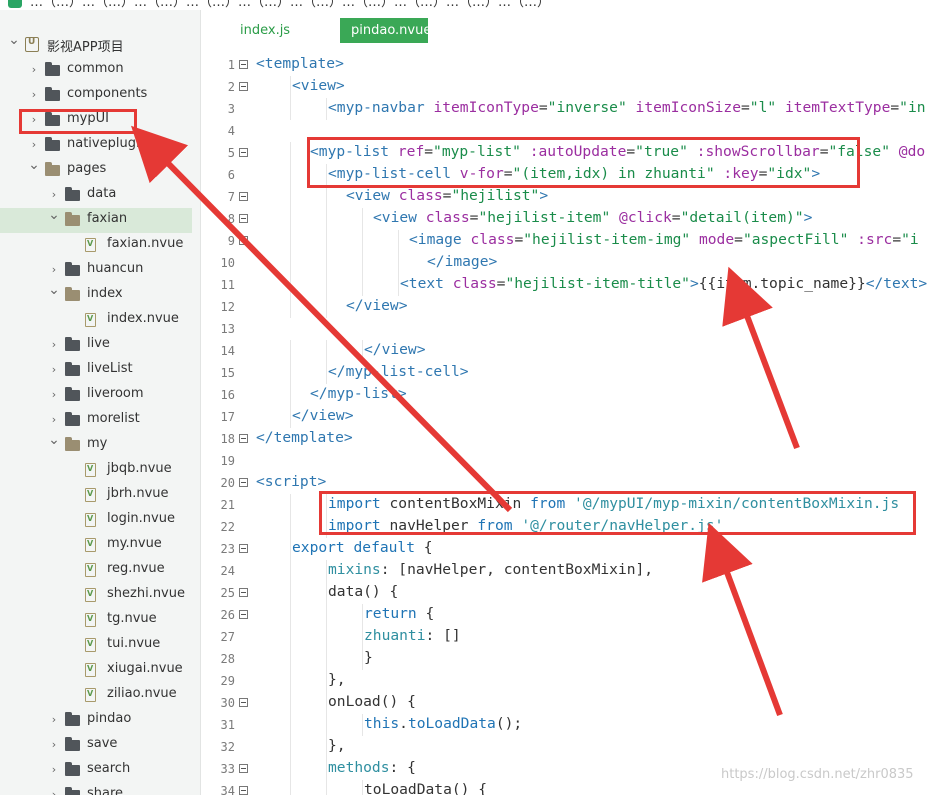  What do you see at coordinates (100, 295) in the screenshot?
I see `tree-item: ⌄ index` at bounding box center [100, 295].